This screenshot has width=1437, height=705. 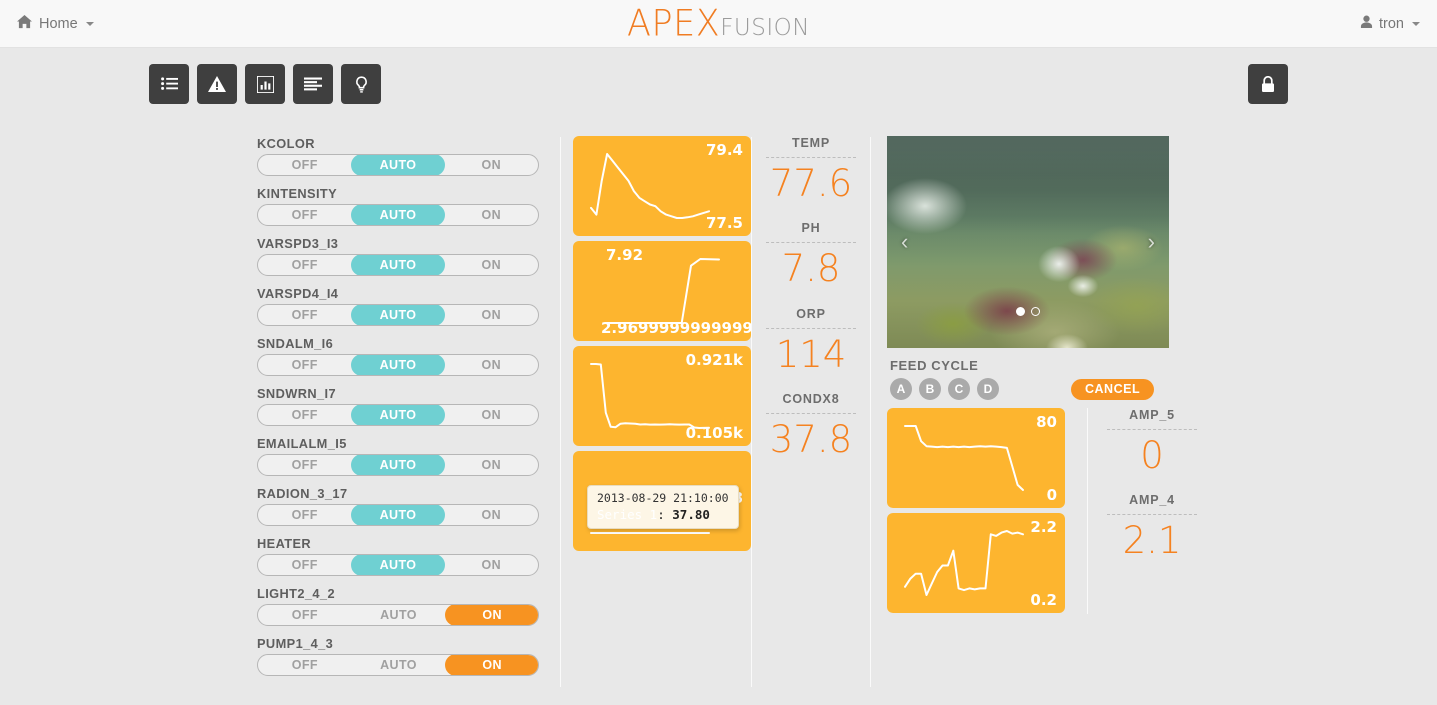 What do you see at coordinates (169, 84) in the screenshot?
I see `list-view-button` at bounding box center [169, 84].